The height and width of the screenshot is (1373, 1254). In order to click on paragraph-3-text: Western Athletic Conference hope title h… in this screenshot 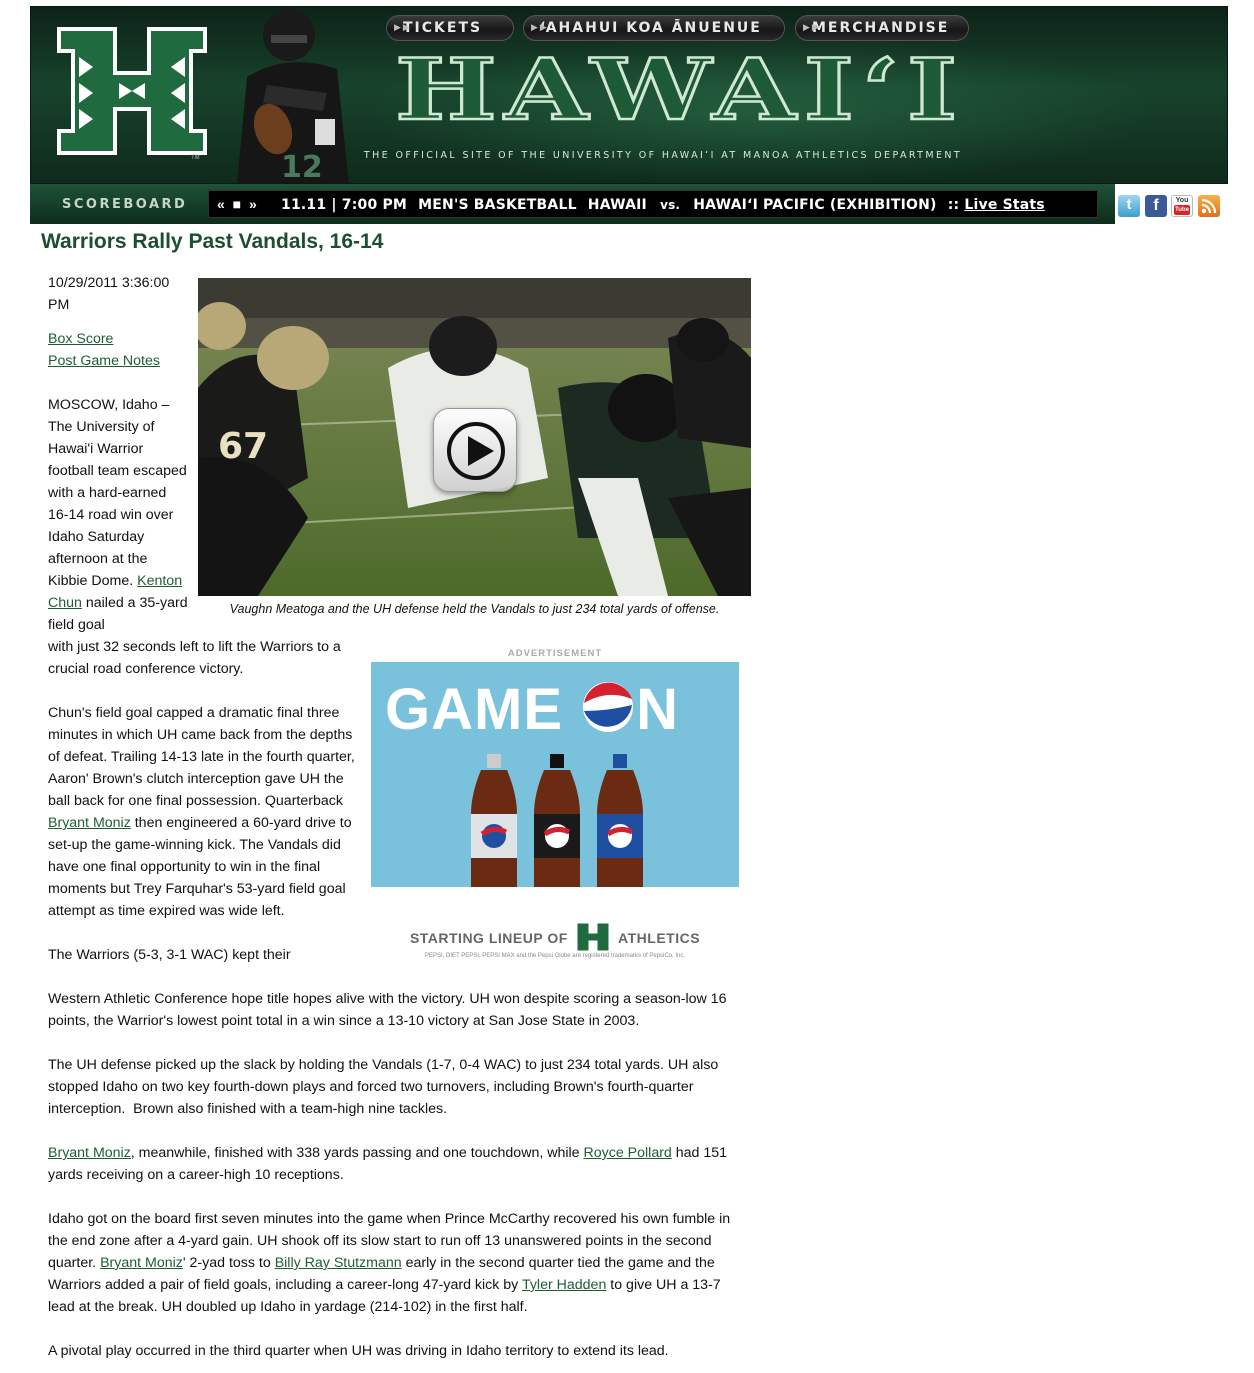, I will do `click(387, 1010)`.